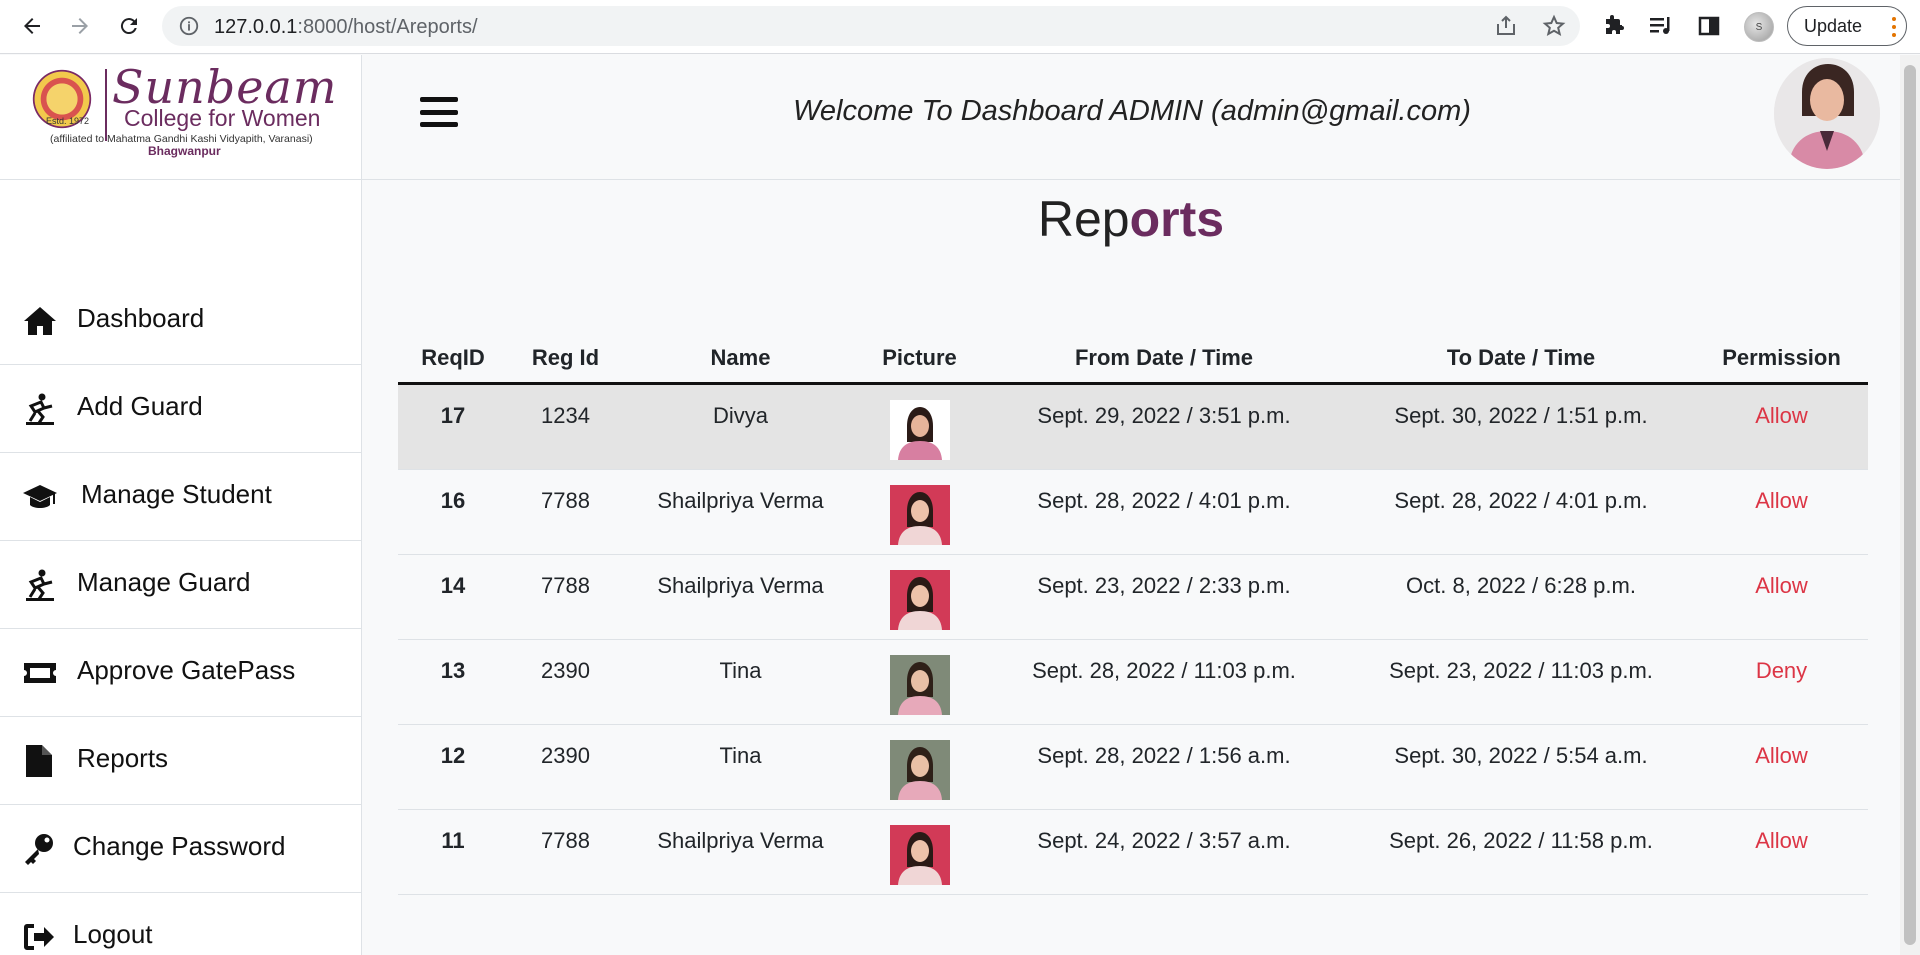 The height and width of the screenshot is (955, 1920). Describe the element at coordinates (68, 121) in the screenshot. I see `logo-estd: Estd. 1972` at that location.